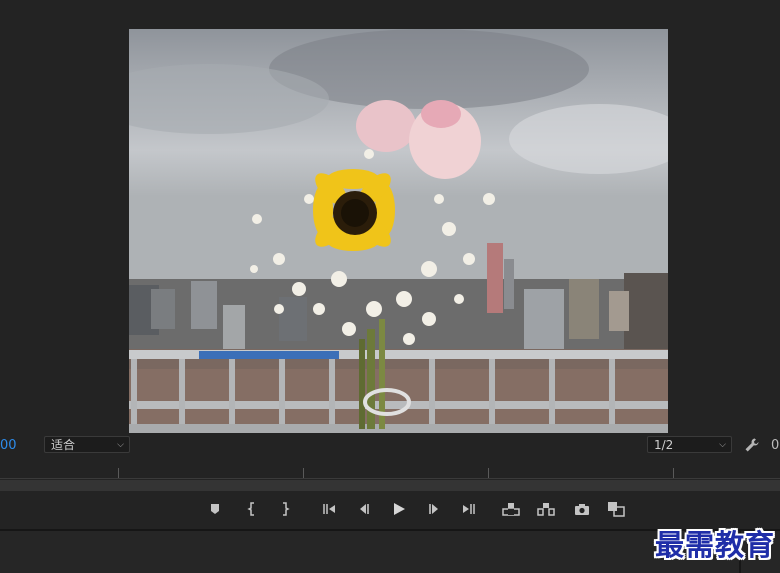 This screenshot has height=573, width=780. Describe the element at coordinates (689, 444) in the screenshot. I see `resolution-select: 1/2 ⌵` at that location.